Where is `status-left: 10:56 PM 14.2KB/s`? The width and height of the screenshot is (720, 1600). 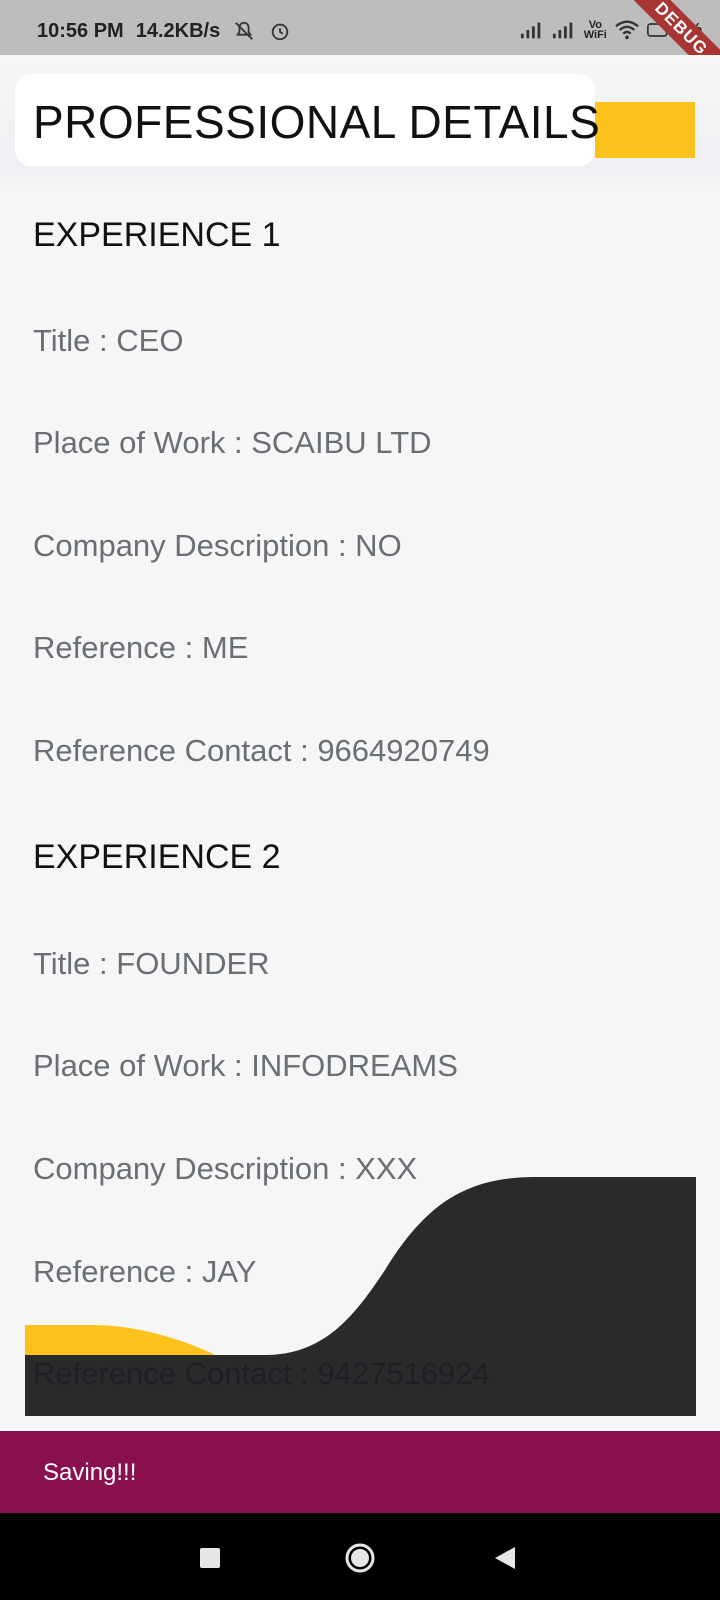 status-left: 10:56 PM 14.2KB/s is located at coordinates (164, 31).